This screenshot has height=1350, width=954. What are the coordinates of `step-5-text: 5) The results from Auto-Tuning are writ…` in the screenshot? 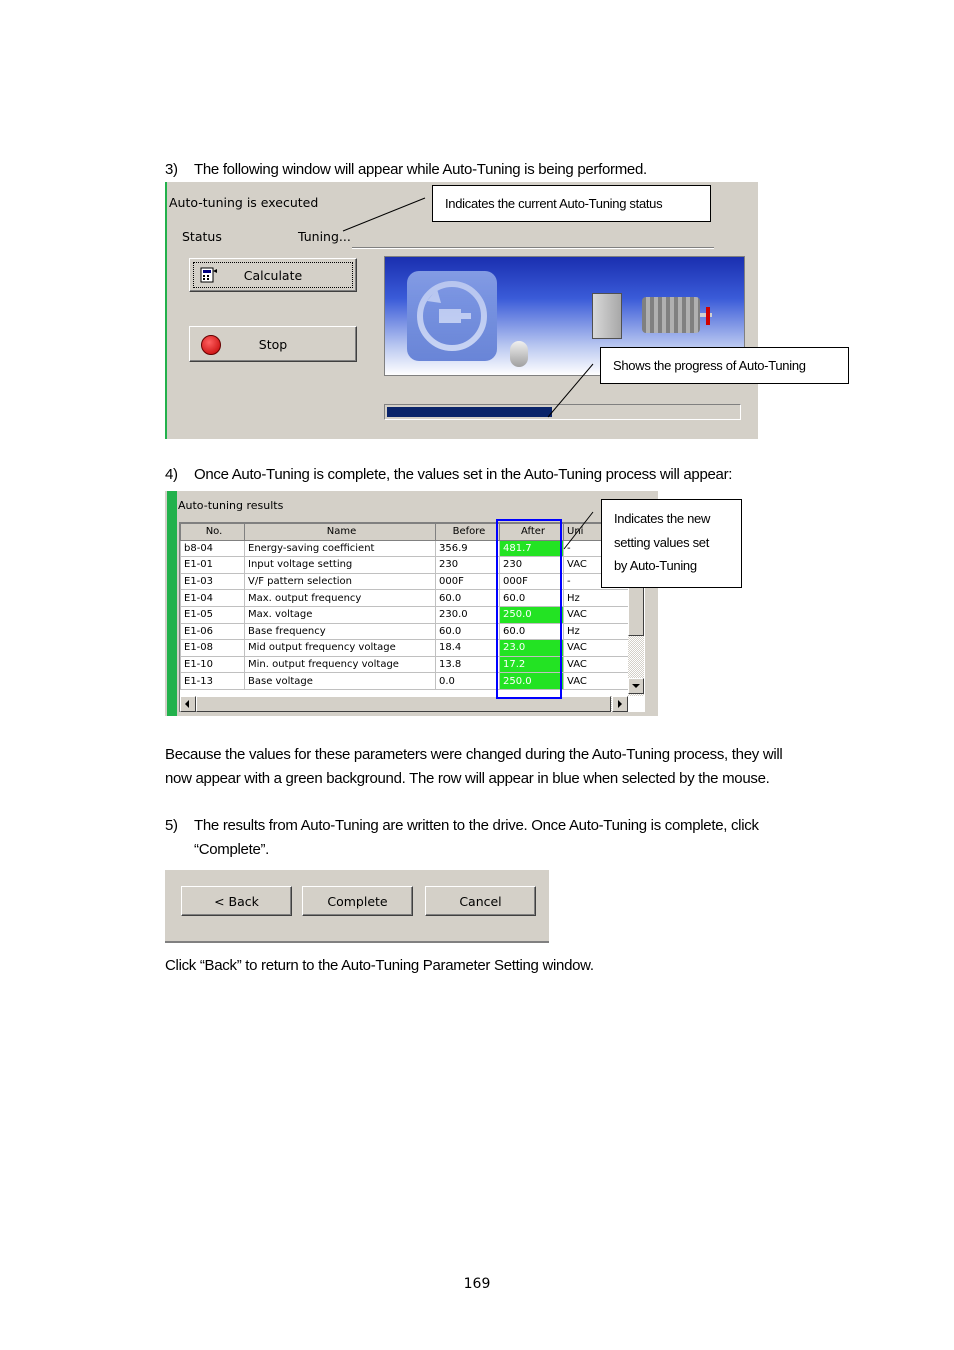 It's located at (529, 838).